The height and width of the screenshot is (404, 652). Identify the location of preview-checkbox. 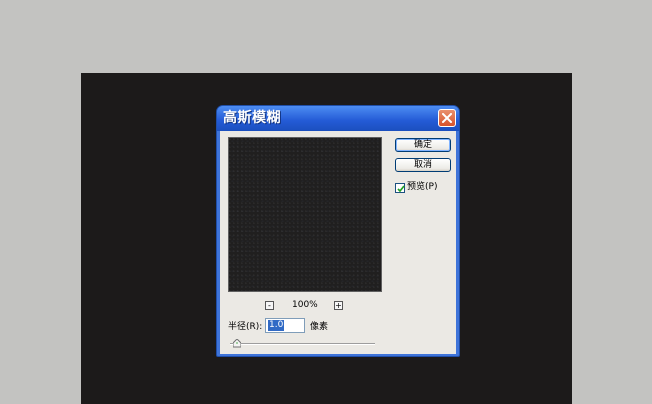
(400, 188).